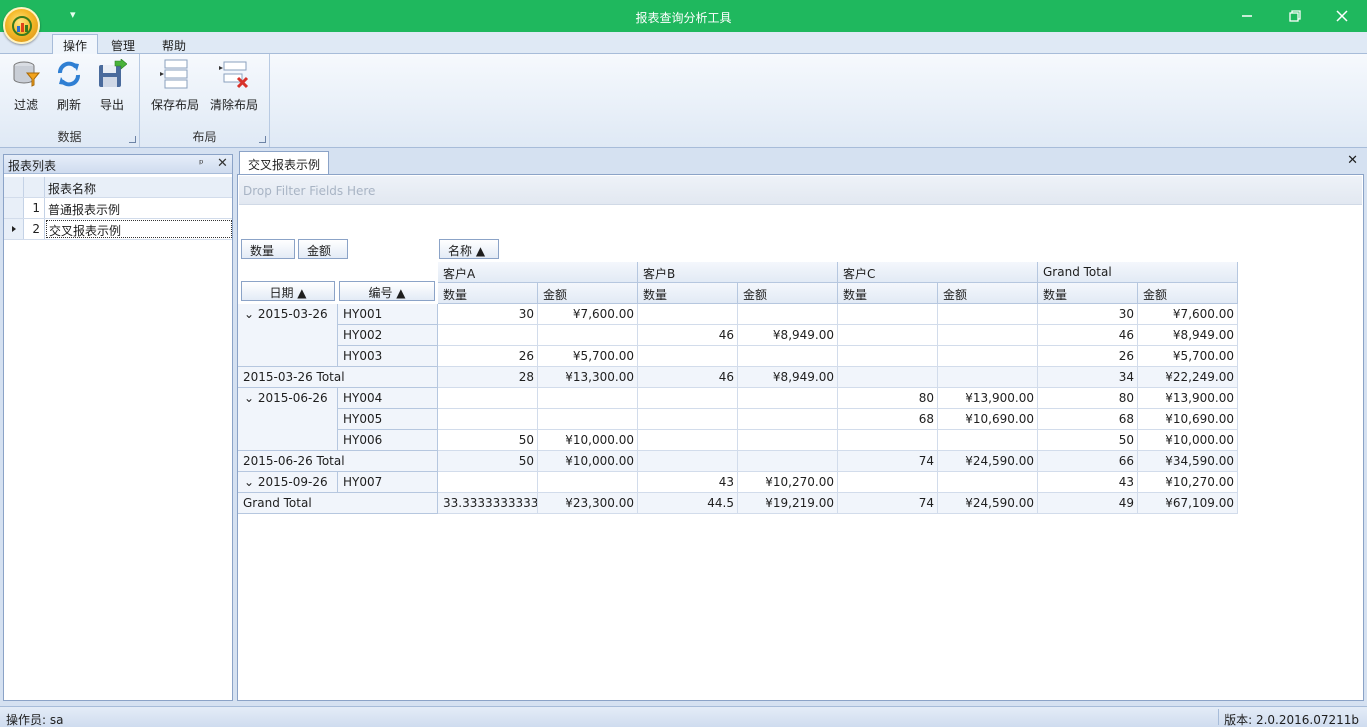 Image resolution: width=1367 pixels, height=727 pixels. I want to click on row-header-date: ⌄ 2015-06-26, so click(288, 419).